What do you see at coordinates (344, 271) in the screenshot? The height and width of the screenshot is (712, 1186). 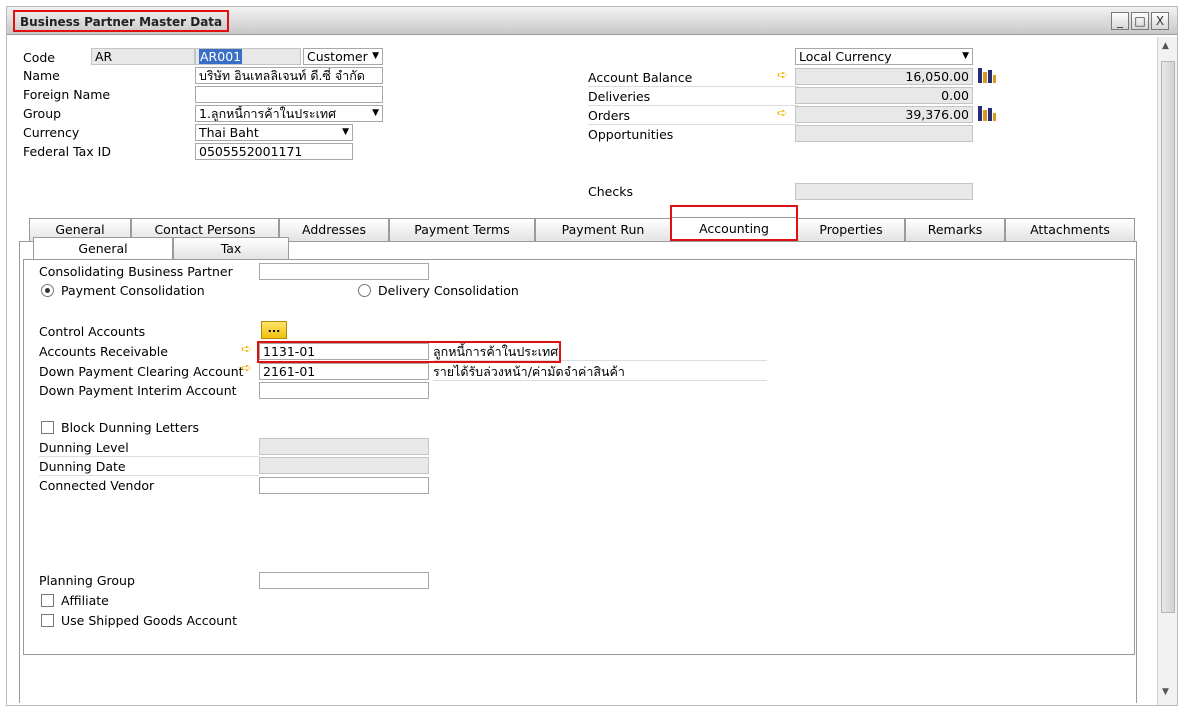 I see `consolidating-bp-field` at bounding box center [344, 271].